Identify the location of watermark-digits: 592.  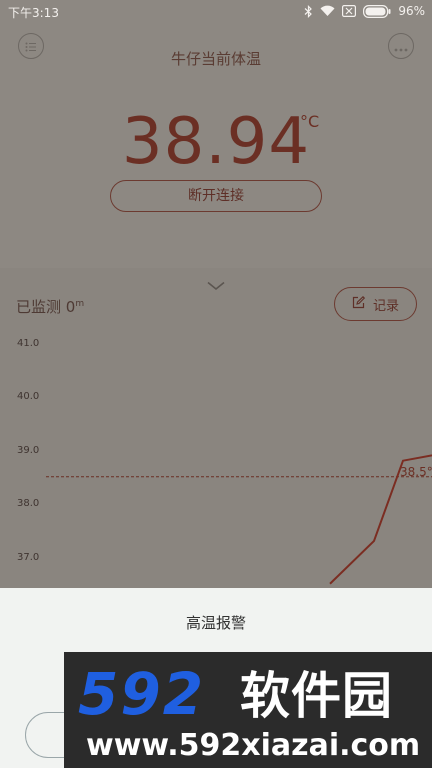
(142, 694).